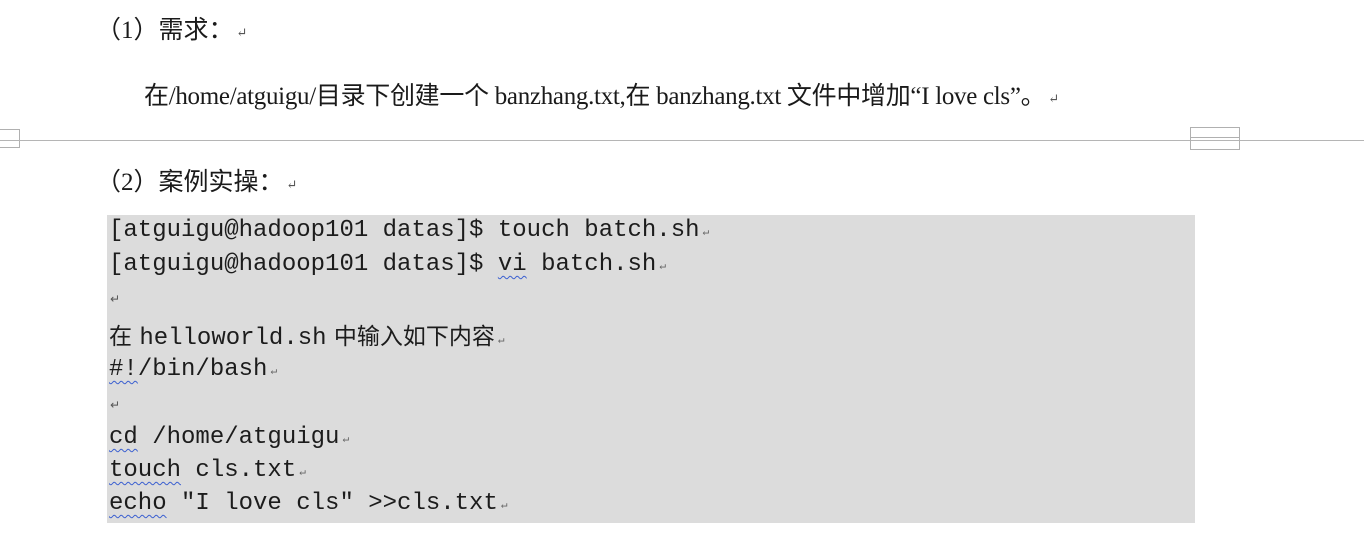 The width and height of the screenshot is (1364, 546). What do you see at coordinates (165, 30) in the screenshot?
I see `section-1-heading-text: （1）需求：` at bounding box center [165, 30].